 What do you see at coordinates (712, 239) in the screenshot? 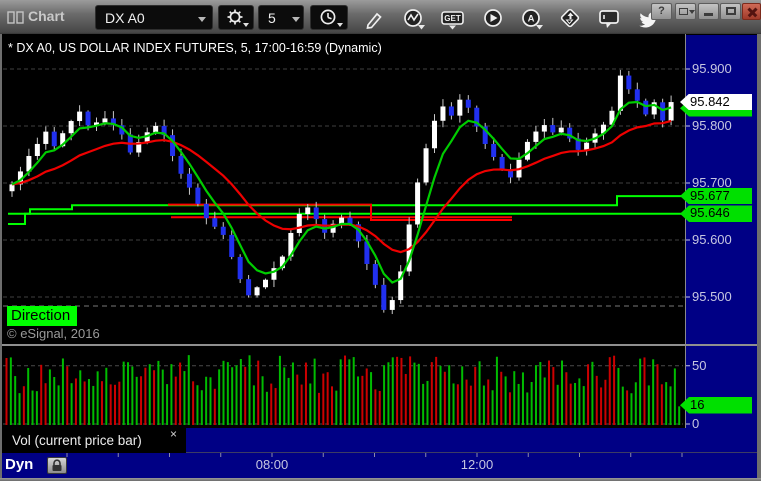
I see `price-axis-label: 95.600` at bounding box center [712, 239].